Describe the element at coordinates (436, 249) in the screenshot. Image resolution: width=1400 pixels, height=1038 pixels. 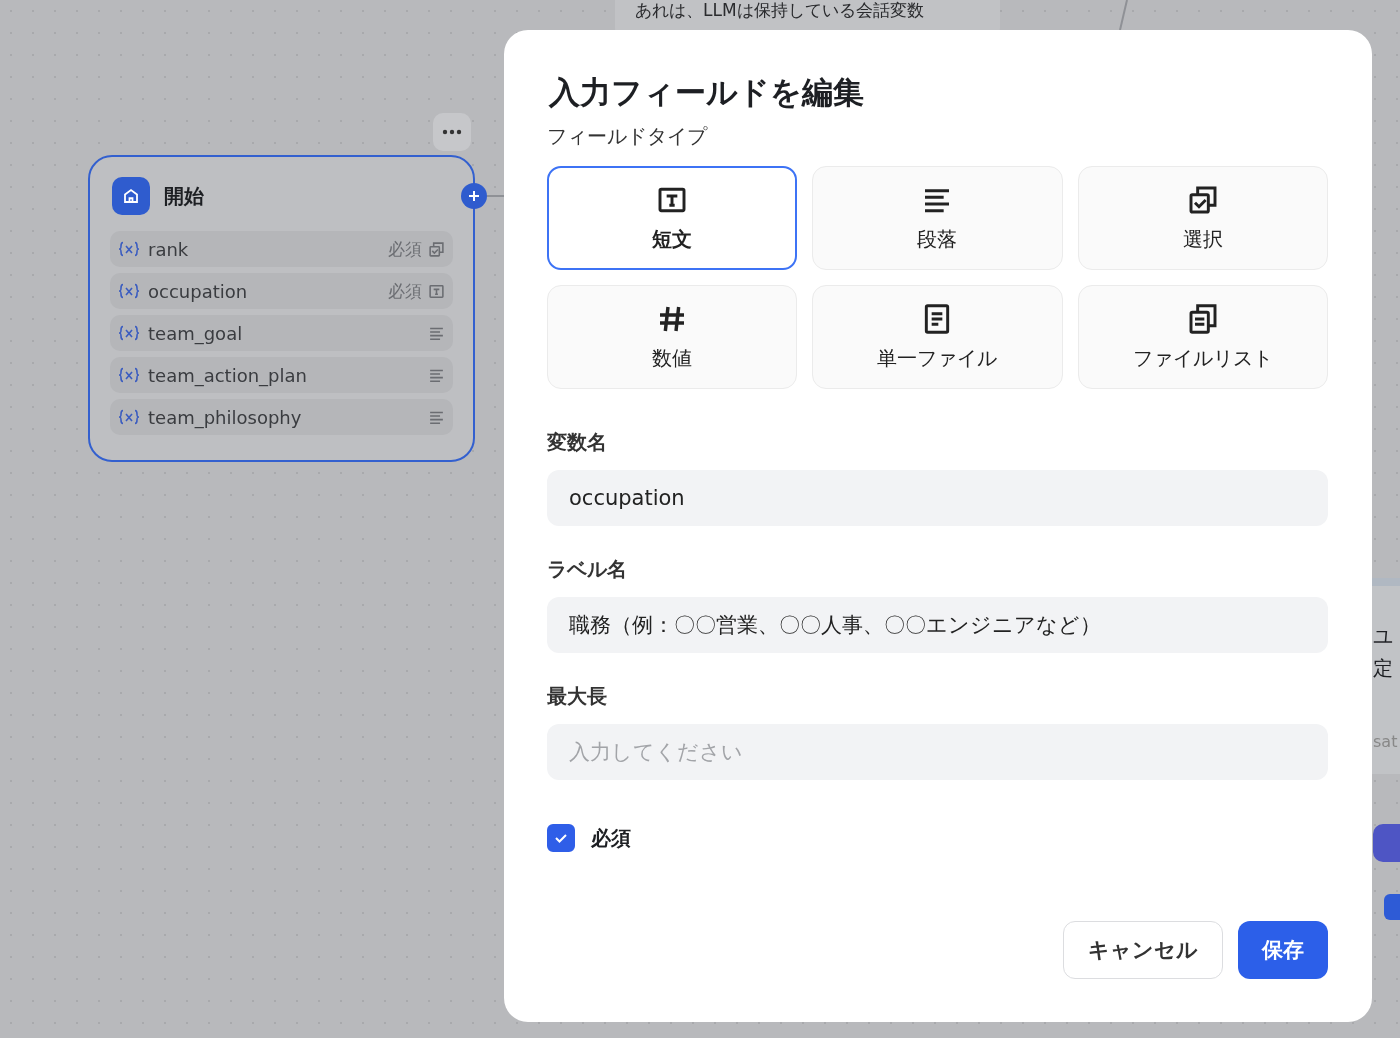
I see `checkbox-stack-icon` at that location.